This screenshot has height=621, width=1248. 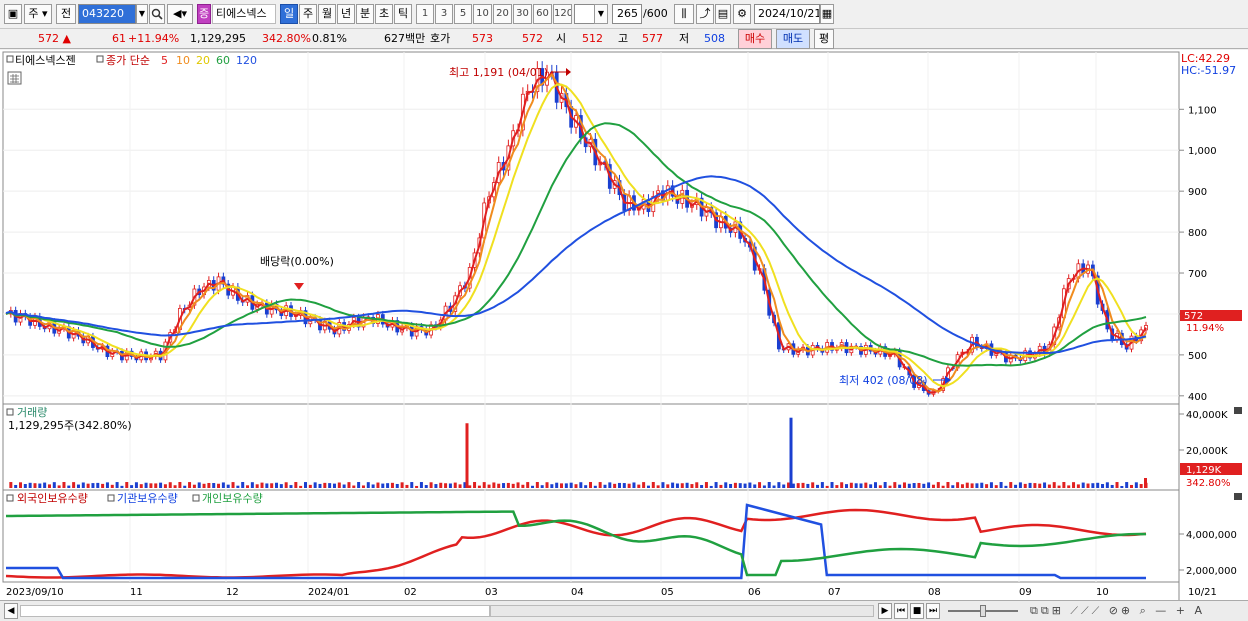 I want to click on buy-button: 매수, so click(x=755, y=39).